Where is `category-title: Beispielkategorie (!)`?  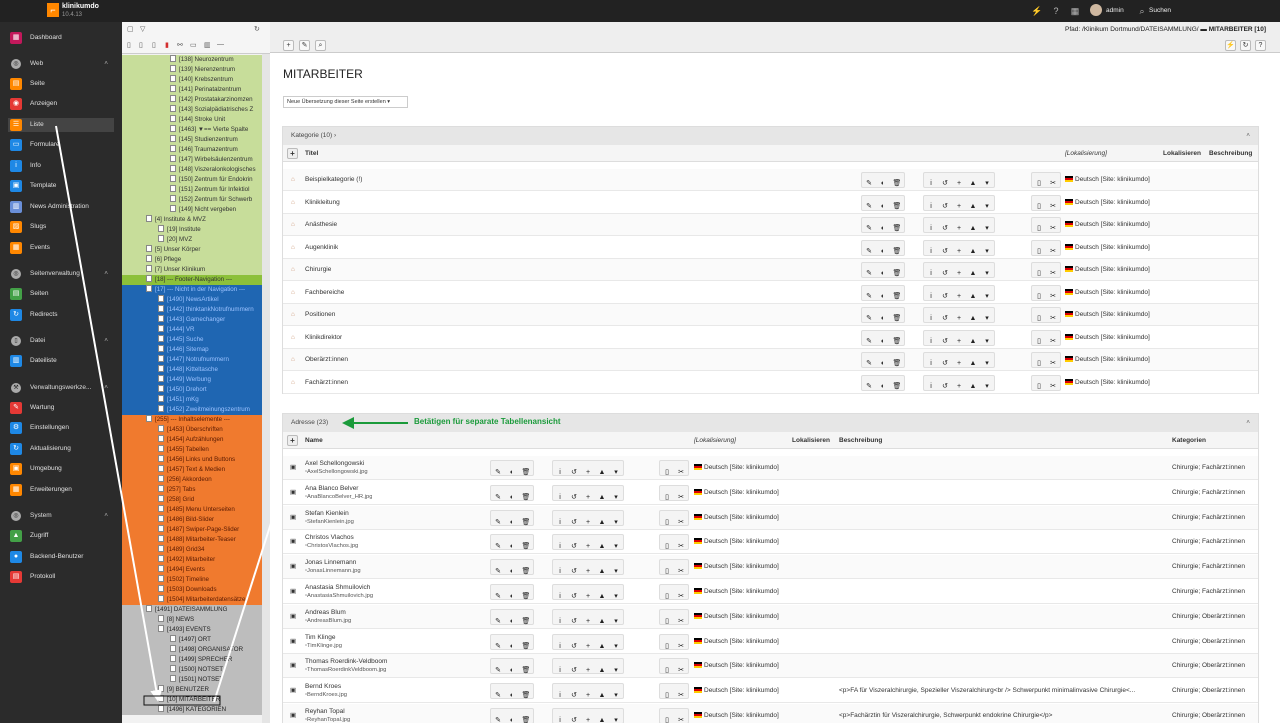
category-title: Beispielkategorie (!) is located at coordinates (333, 180).